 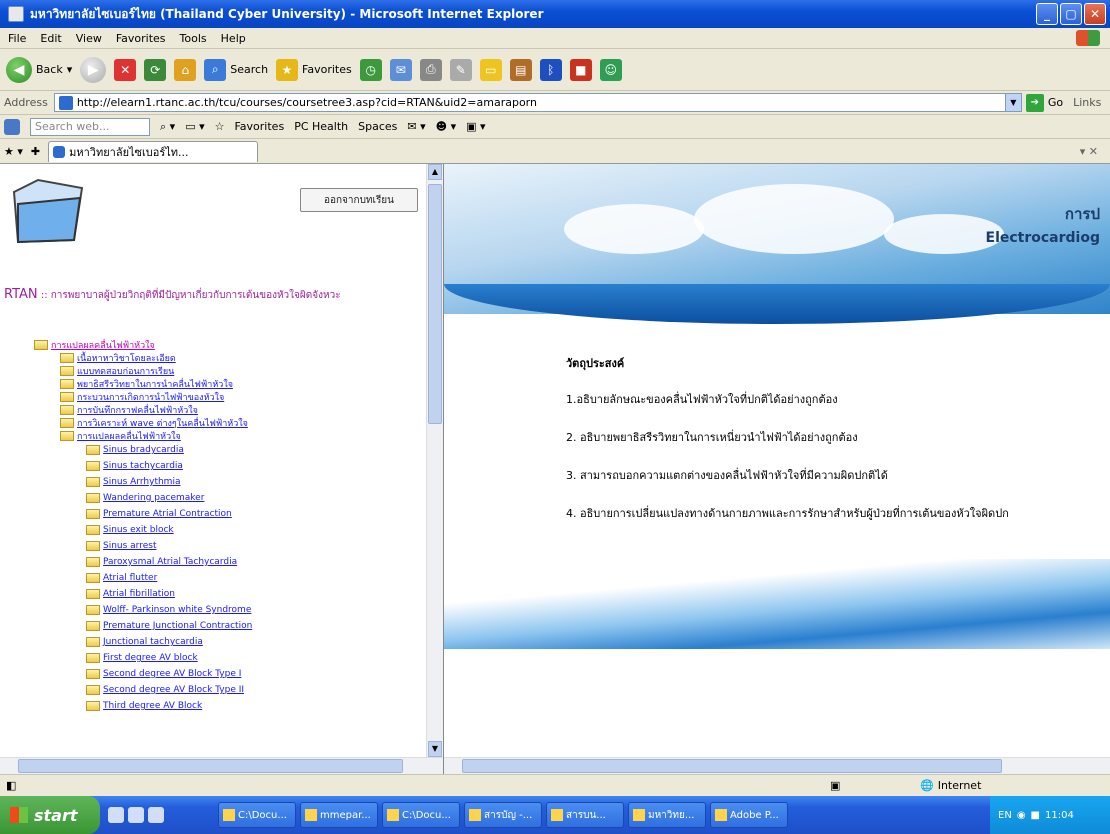 I want to click on tree-subitem: Premature Atrial Contraction, so click(x=229, y=514).